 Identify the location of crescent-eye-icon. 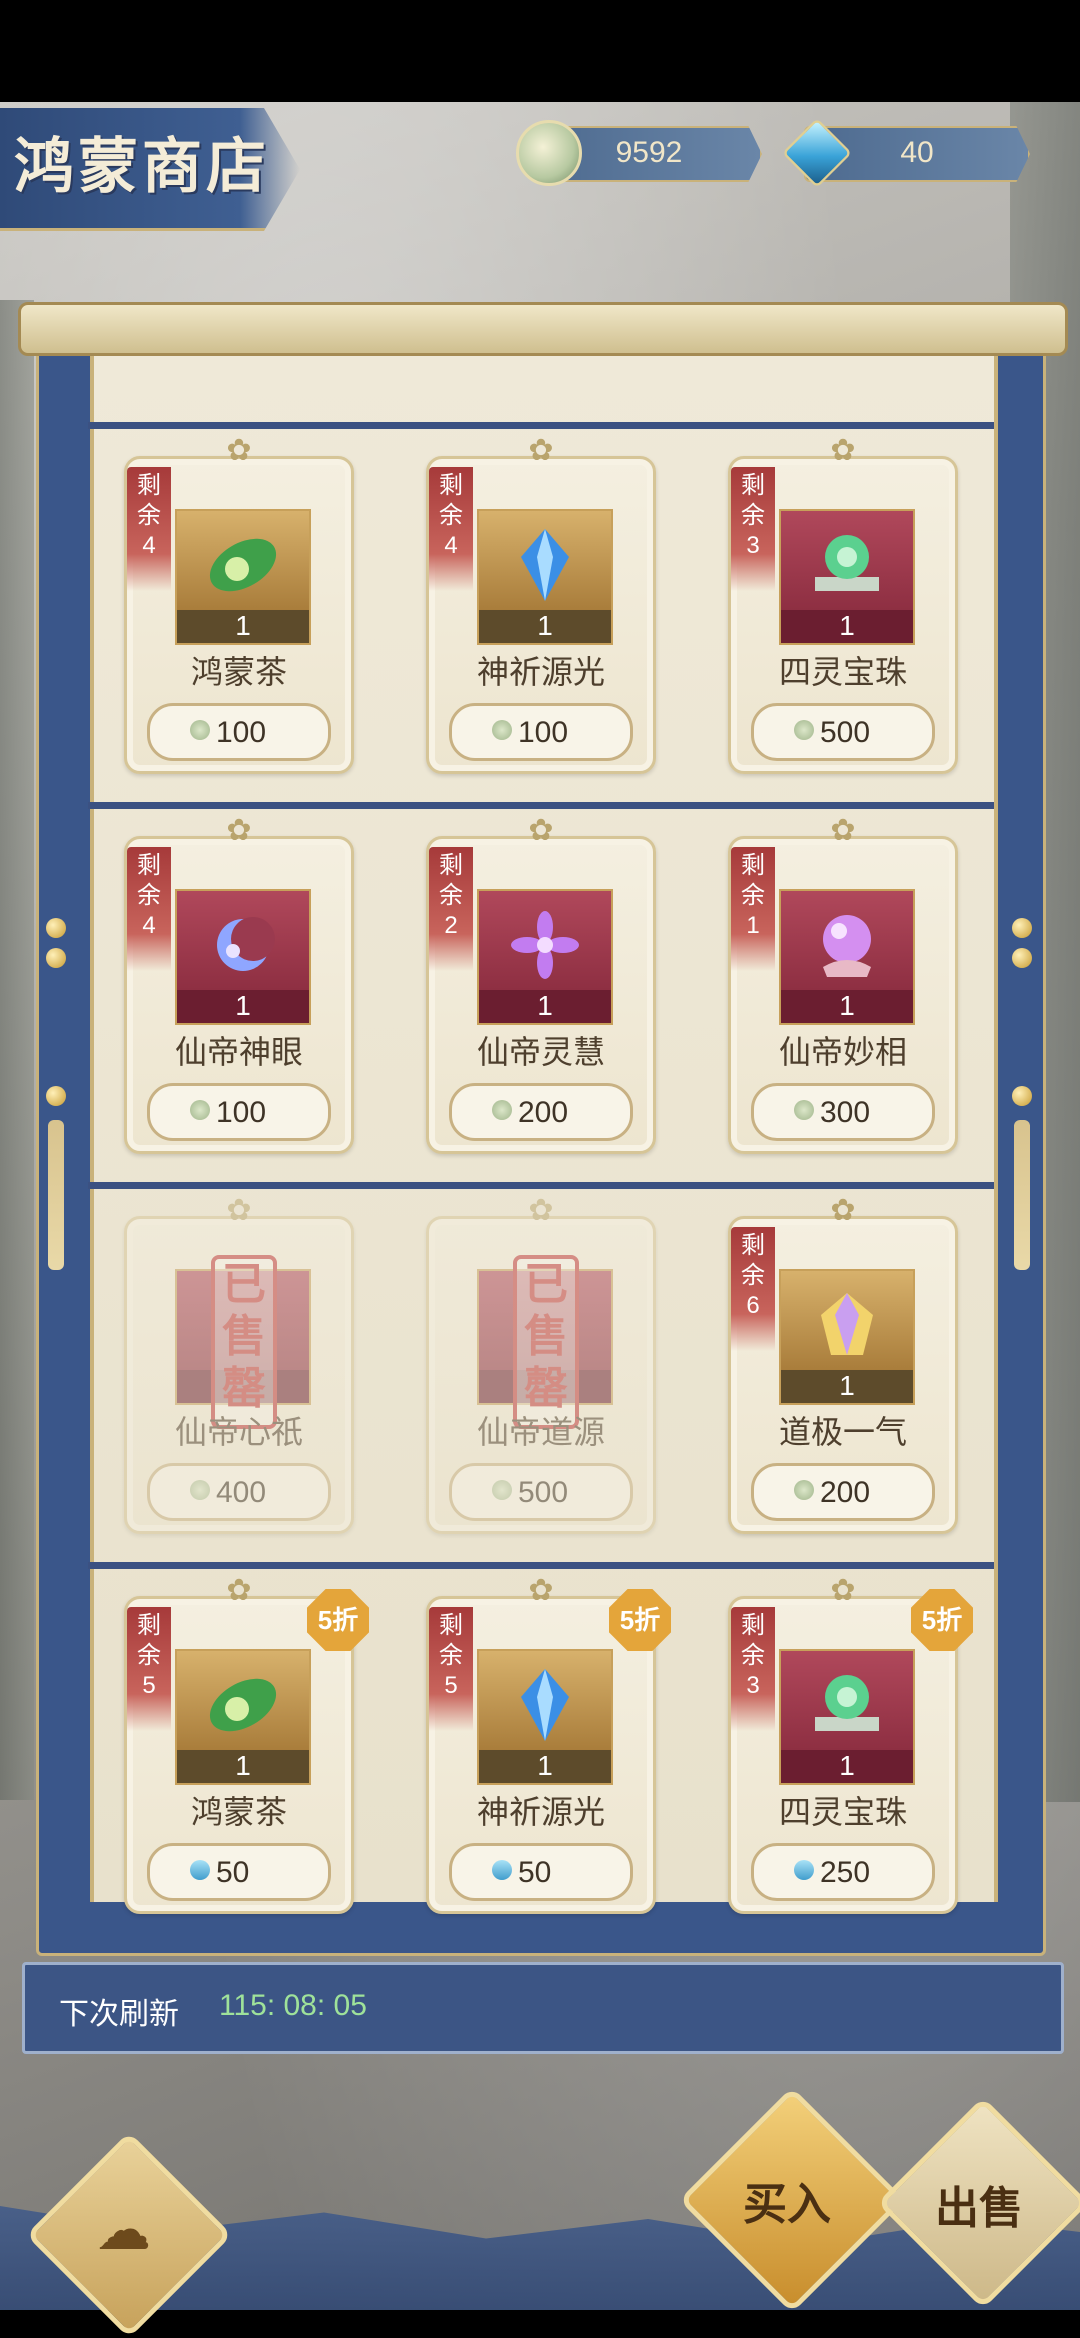
(246, 944).